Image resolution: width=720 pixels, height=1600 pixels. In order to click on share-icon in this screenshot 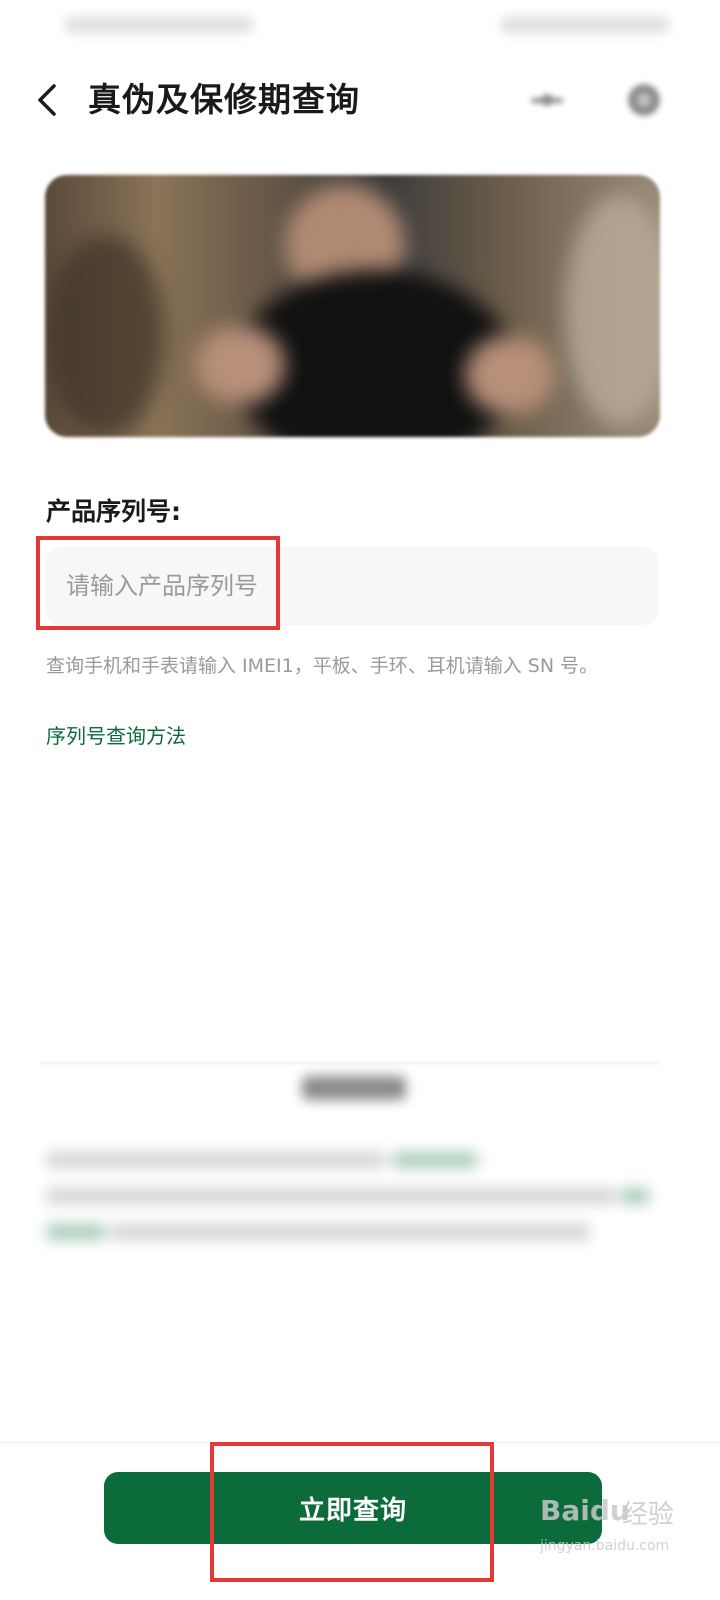, I will do `click(547, 100)`.